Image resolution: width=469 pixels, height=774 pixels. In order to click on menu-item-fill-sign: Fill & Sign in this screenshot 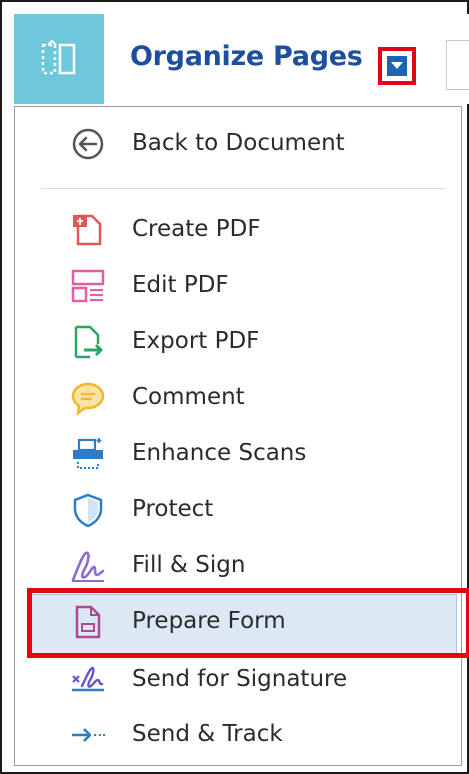, I will do `click(238, 565)`.